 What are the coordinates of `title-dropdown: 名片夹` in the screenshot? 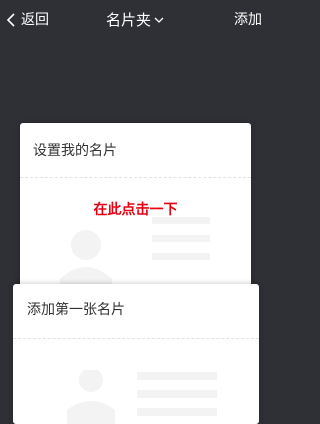 It's located at (135, 20).